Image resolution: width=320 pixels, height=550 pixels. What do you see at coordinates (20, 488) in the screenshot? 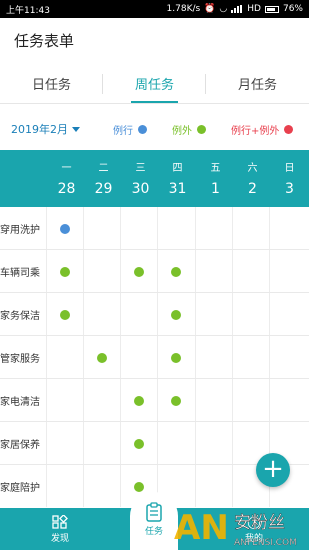
I see `task-label: 家庭陪护` at bounding box center [20, 488].